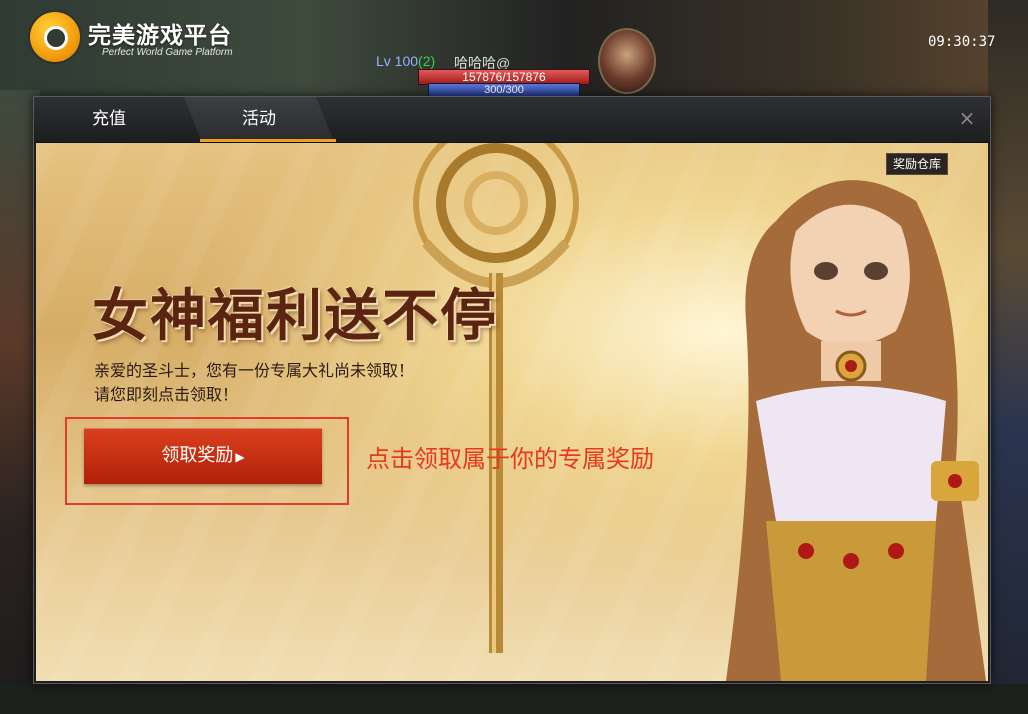 The image size is (1028, 714). Describe the element at coordinates (627, 61) in the screenshot. I see `player-avatar` at that location.